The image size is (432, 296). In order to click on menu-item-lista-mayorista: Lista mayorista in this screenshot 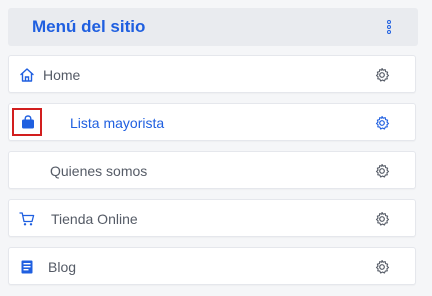, I will do `click(212, 122)`.